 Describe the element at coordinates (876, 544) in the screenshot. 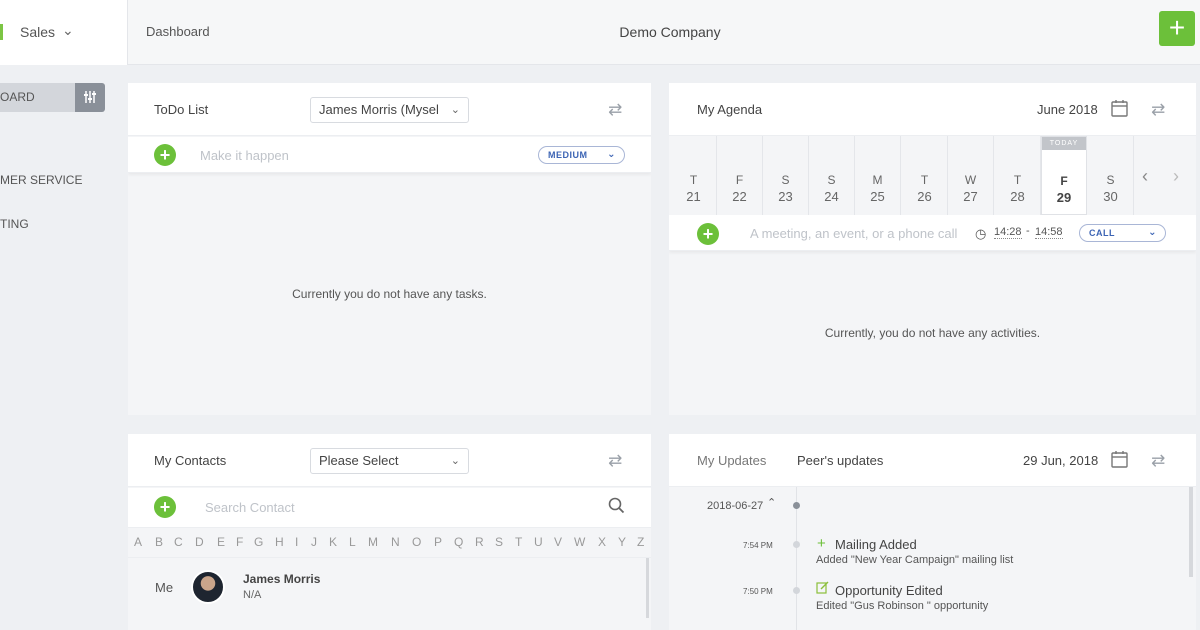

I see `update-title: Mailing Added` at that location.